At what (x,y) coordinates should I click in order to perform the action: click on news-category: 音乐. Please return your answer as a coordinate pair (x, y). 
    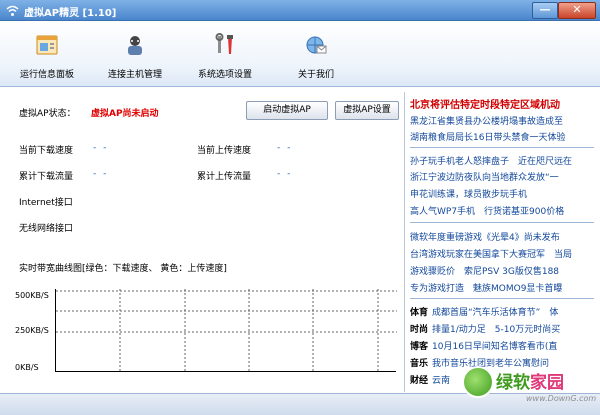
    Looking at the image, I should click on (419, 364).